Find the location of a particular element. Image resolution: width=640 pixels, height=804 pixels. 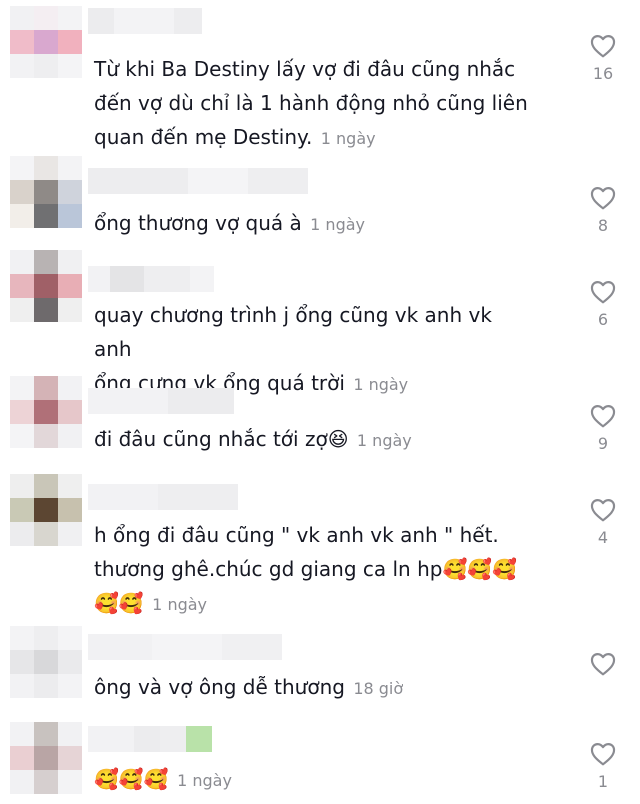

like-button is located at coordinates (603, 664).